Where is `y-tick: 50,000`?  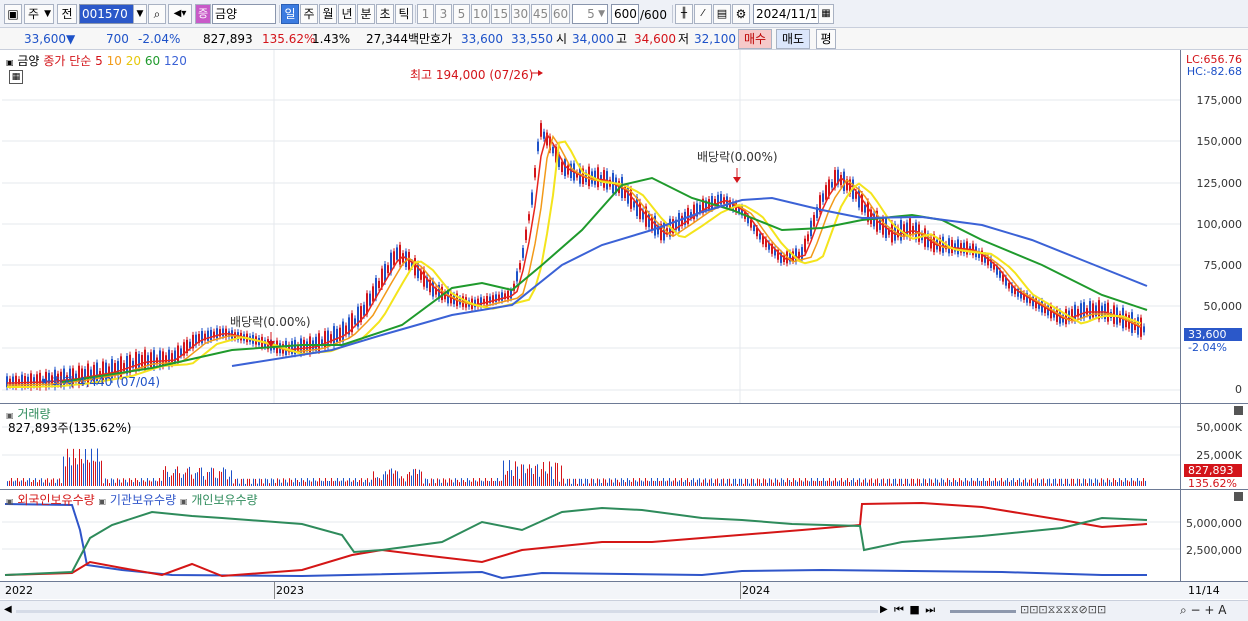
y-tick: 50,000 is located at coordinates (1223, 306).